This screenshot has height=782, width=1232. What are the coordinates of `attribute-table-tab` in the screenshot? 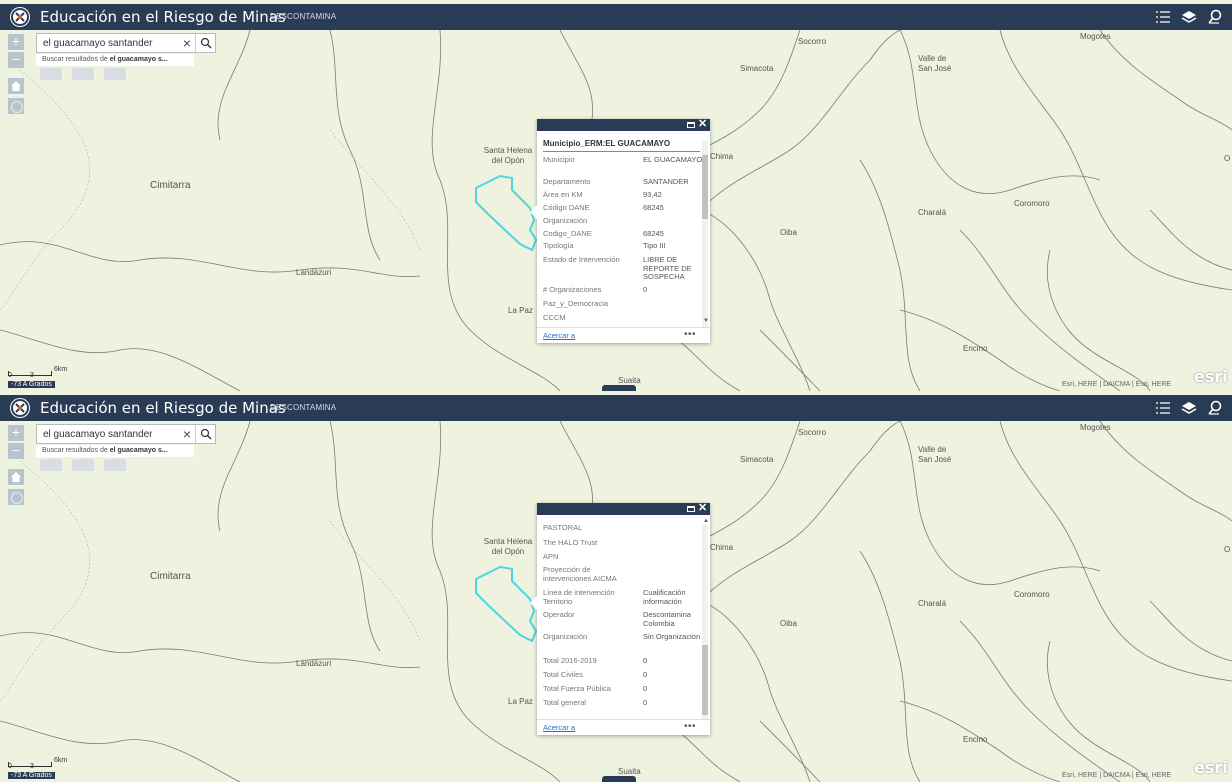 It's located at (619, 779).